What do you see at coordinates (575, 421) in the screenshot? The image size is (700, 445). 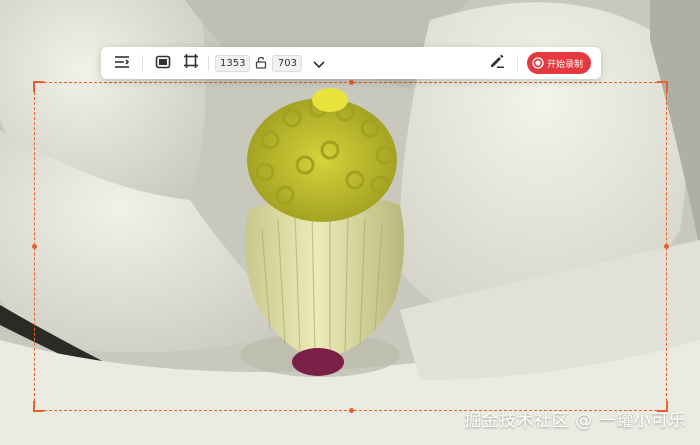 I see `watermark-text: 掘金技术社区 @ 一罐小可乐` at bounding box center [575, 421].